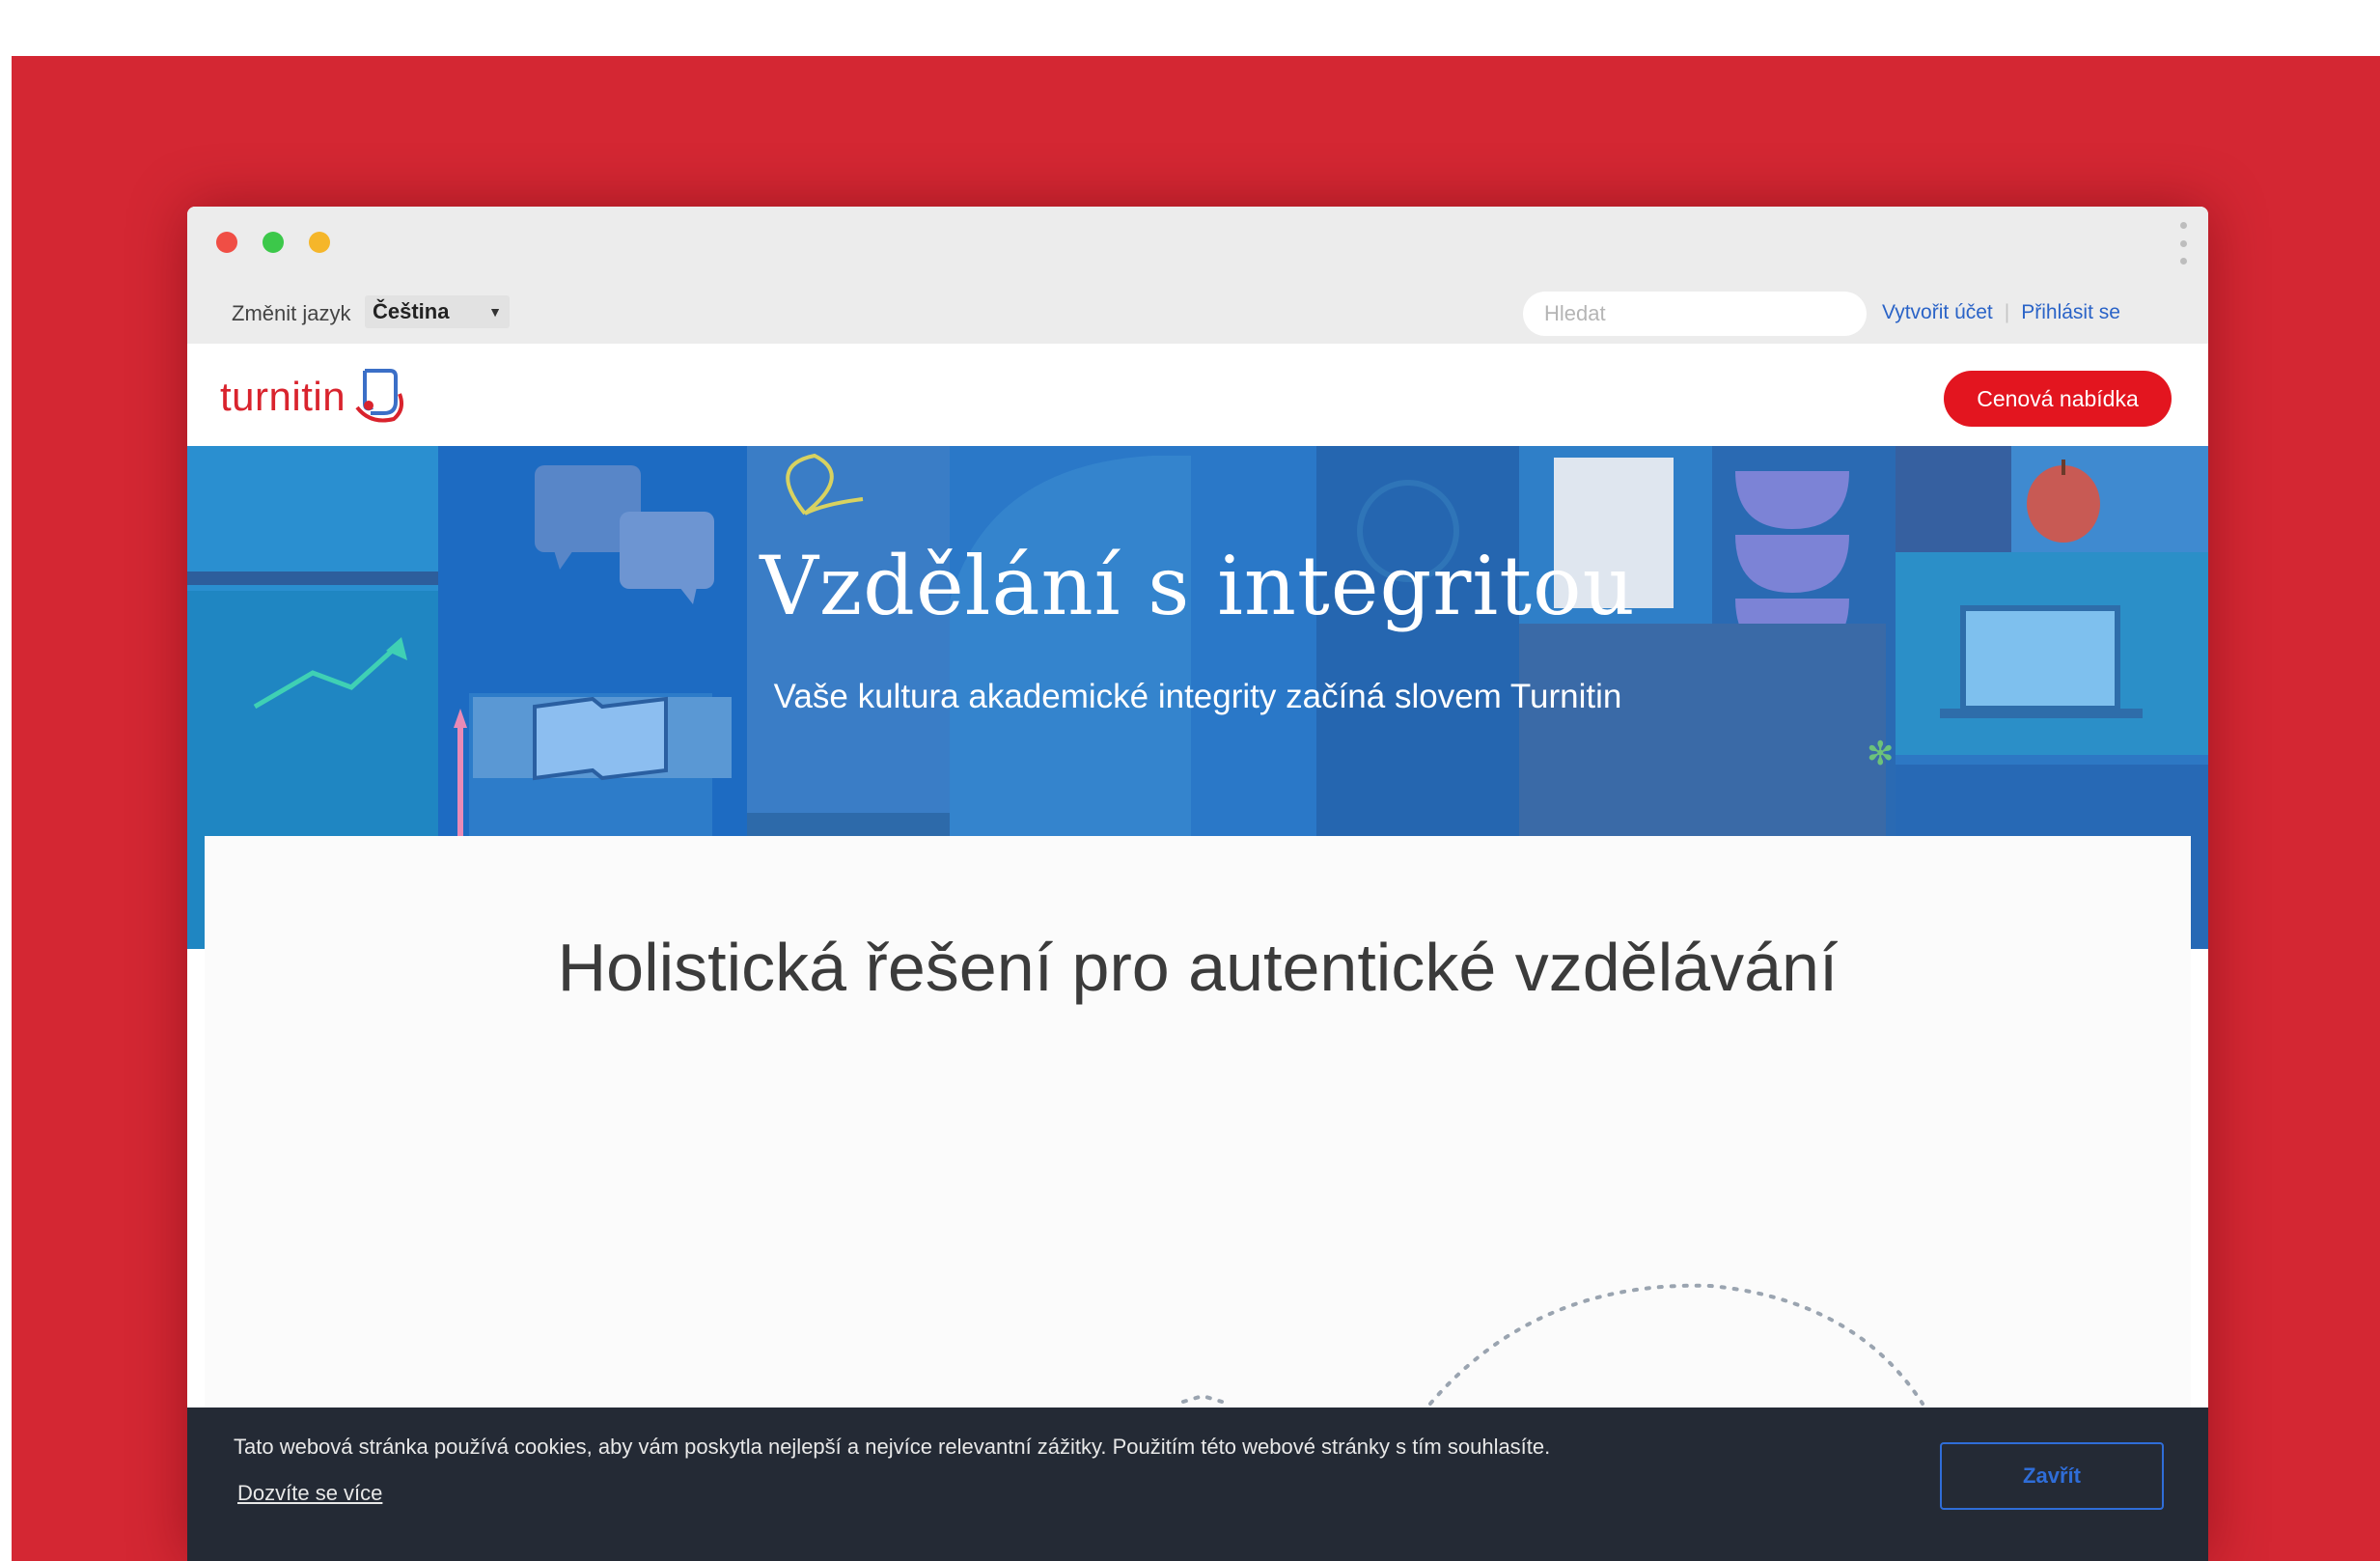 This screenshot has width=2380, height=1561. I want to click on kebab-menu-icon, so click(2183, 243).